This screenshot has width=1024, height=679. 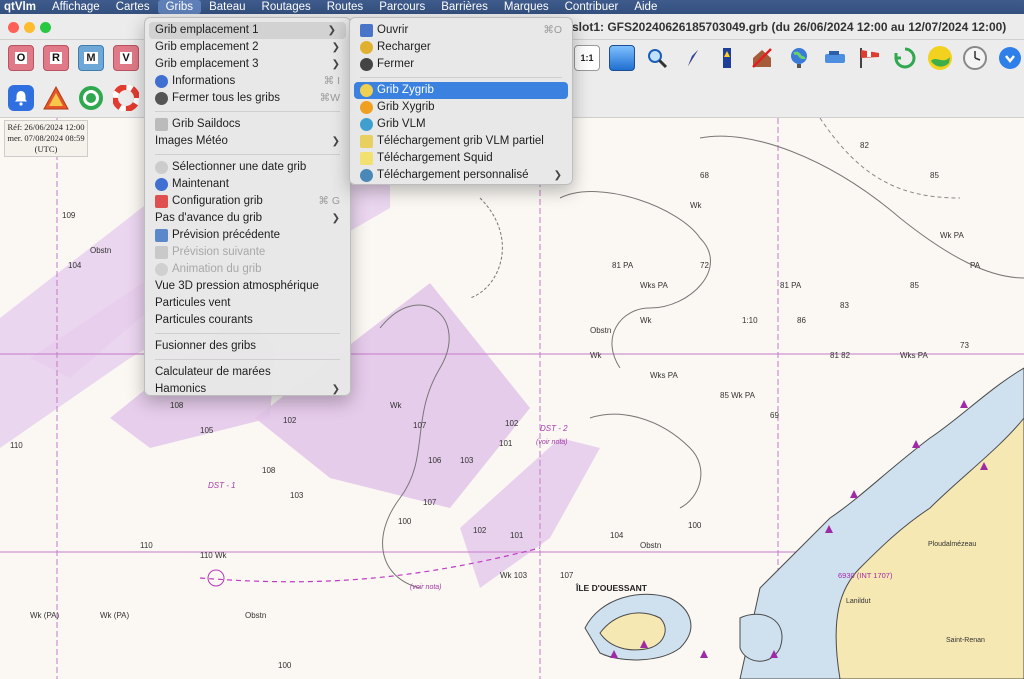 I want to click on dst2-note-label: (voir nota), so click(x=552, y=442).